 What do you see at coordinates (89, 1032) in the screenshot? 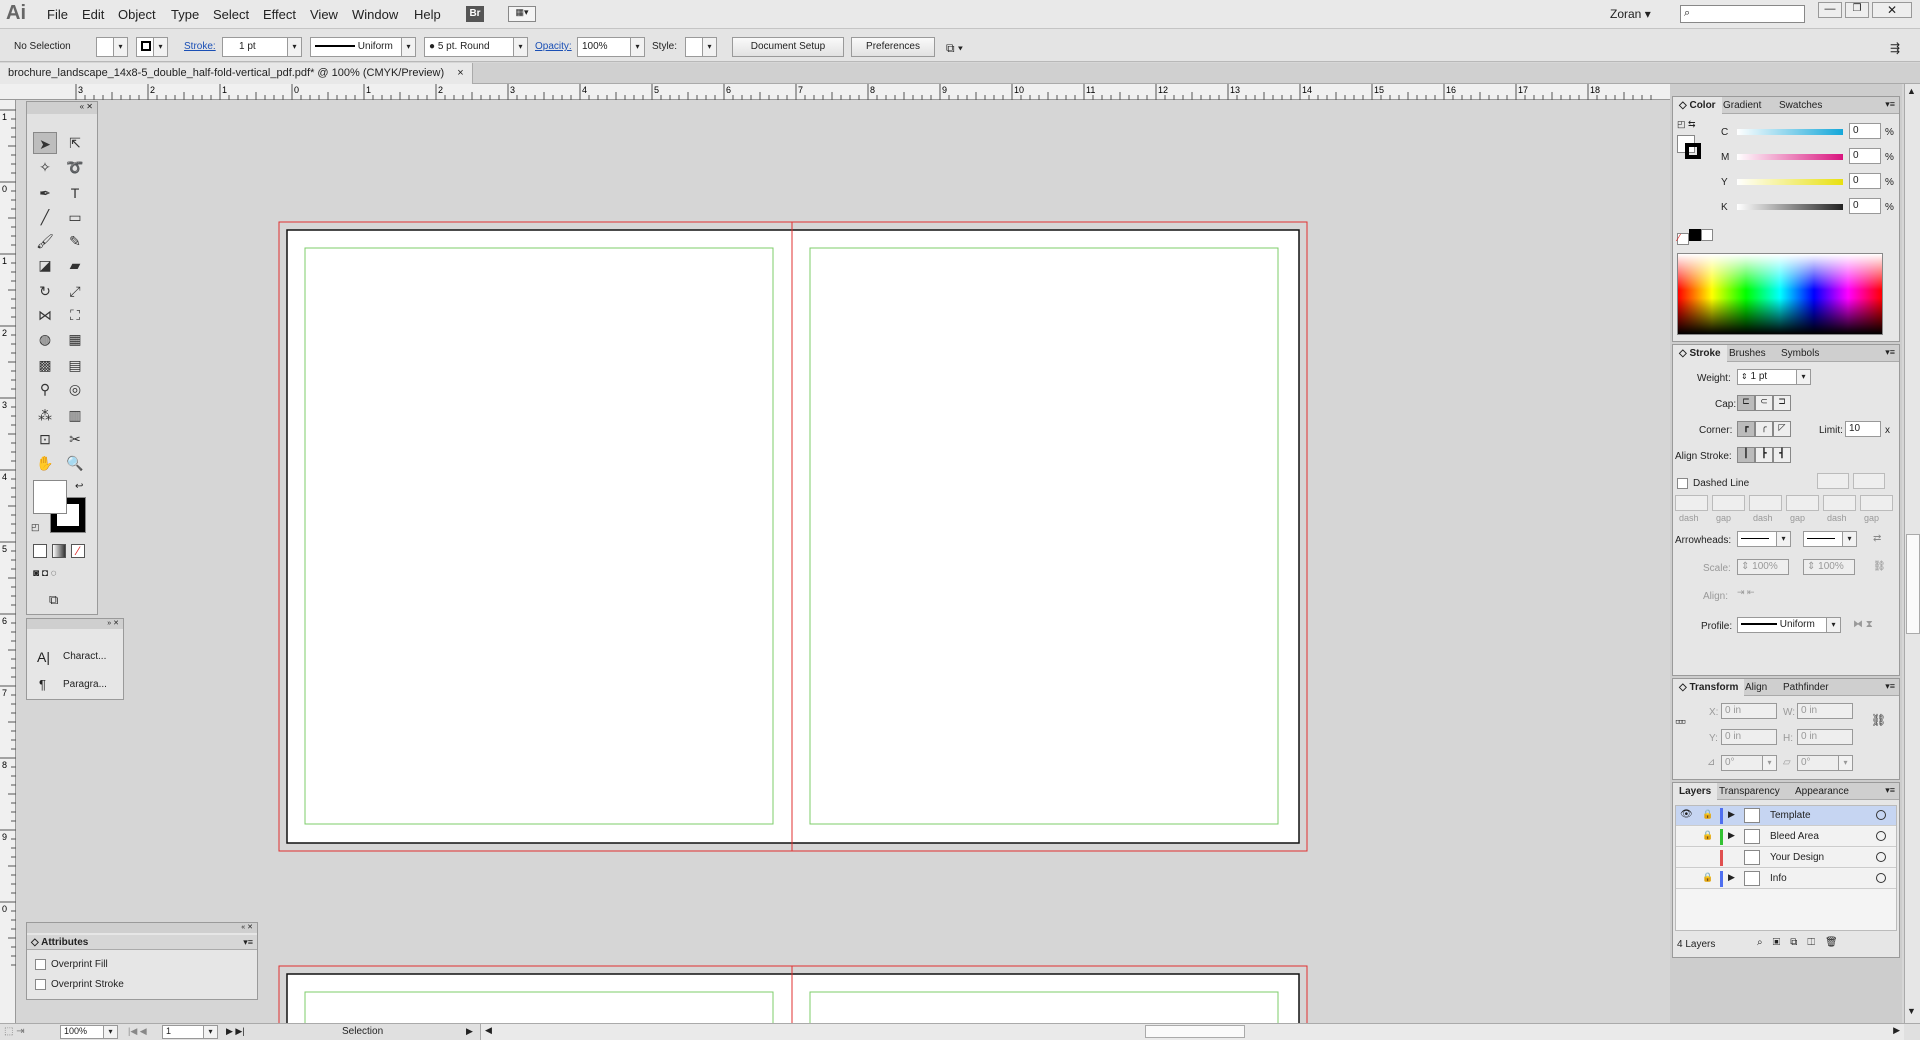
I see `zoom-field: 100% ▾` at bounding box center [89, 1032].